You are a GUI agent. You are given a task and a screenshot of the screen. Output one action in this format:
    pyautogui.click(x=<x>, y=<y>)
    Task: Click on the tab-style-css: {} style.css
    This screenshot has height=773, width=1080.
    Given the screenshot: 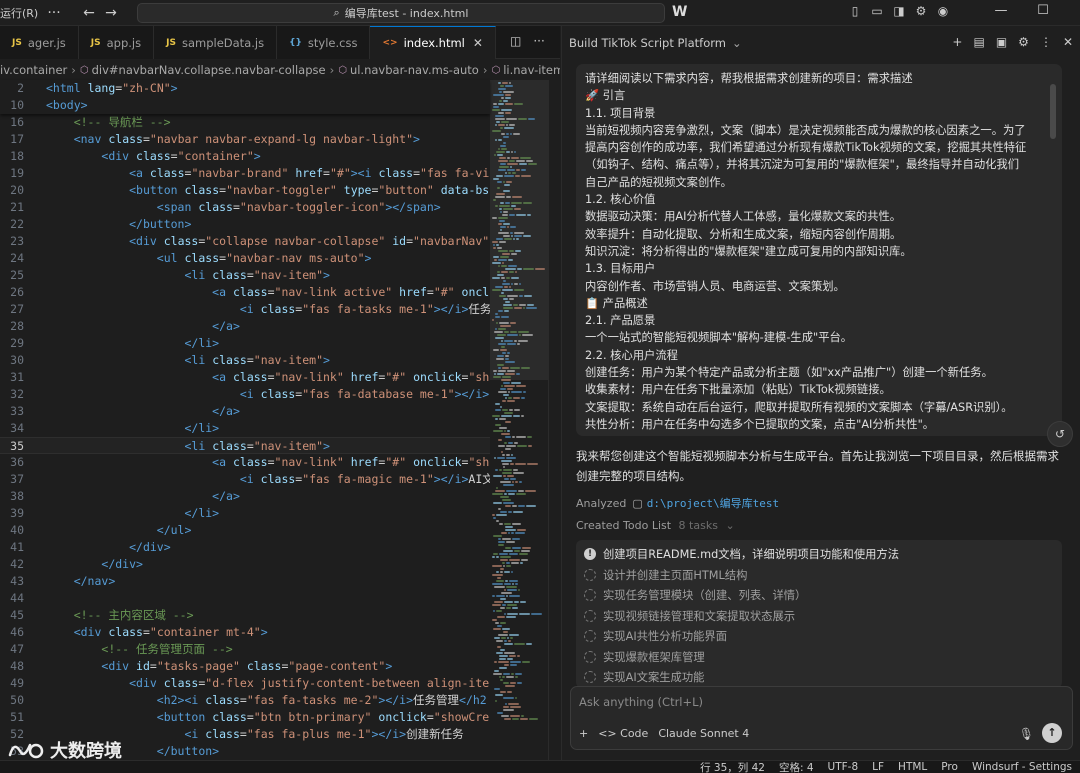 What is the action you would take?
    pyautogui.click(x=324, y=42)
    